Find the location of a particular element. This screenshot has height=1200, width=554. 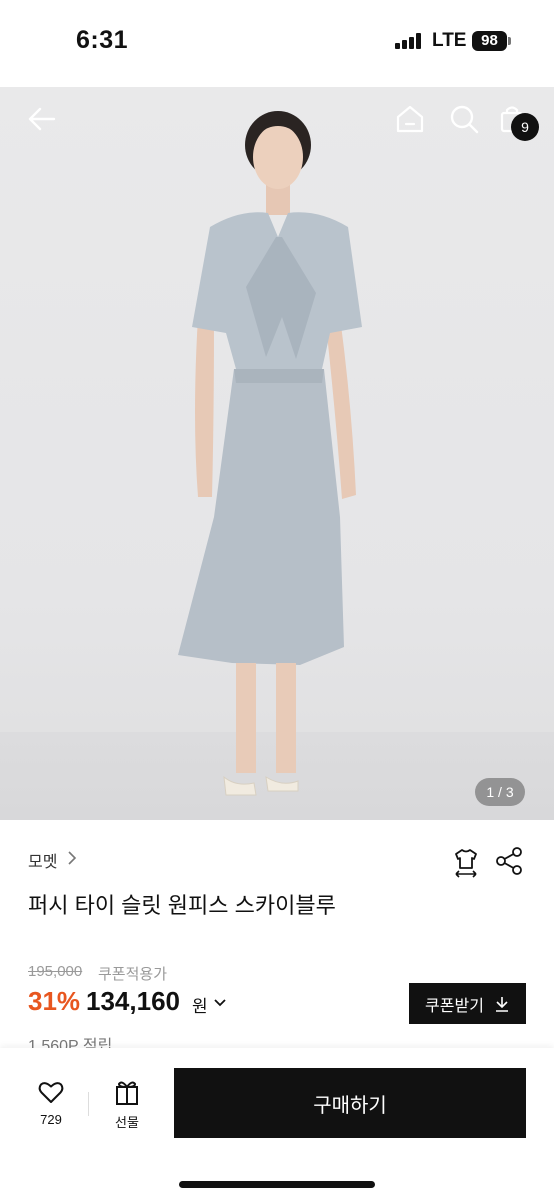

heart-icon is located at coordinates (51, 1092).